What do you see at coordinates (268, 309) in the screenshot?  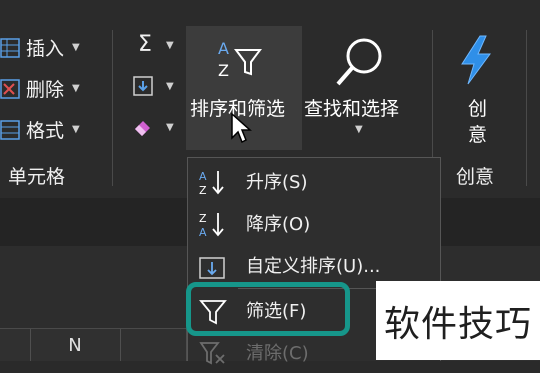 I see `filter-highlight-box` at bounding box center [268, 309].